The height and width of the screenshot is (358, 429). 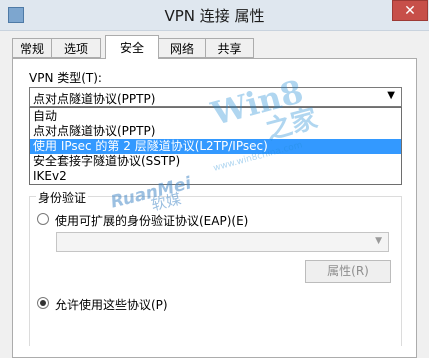 I want to click on tab-security: 安全, so click(x=132, y=47).